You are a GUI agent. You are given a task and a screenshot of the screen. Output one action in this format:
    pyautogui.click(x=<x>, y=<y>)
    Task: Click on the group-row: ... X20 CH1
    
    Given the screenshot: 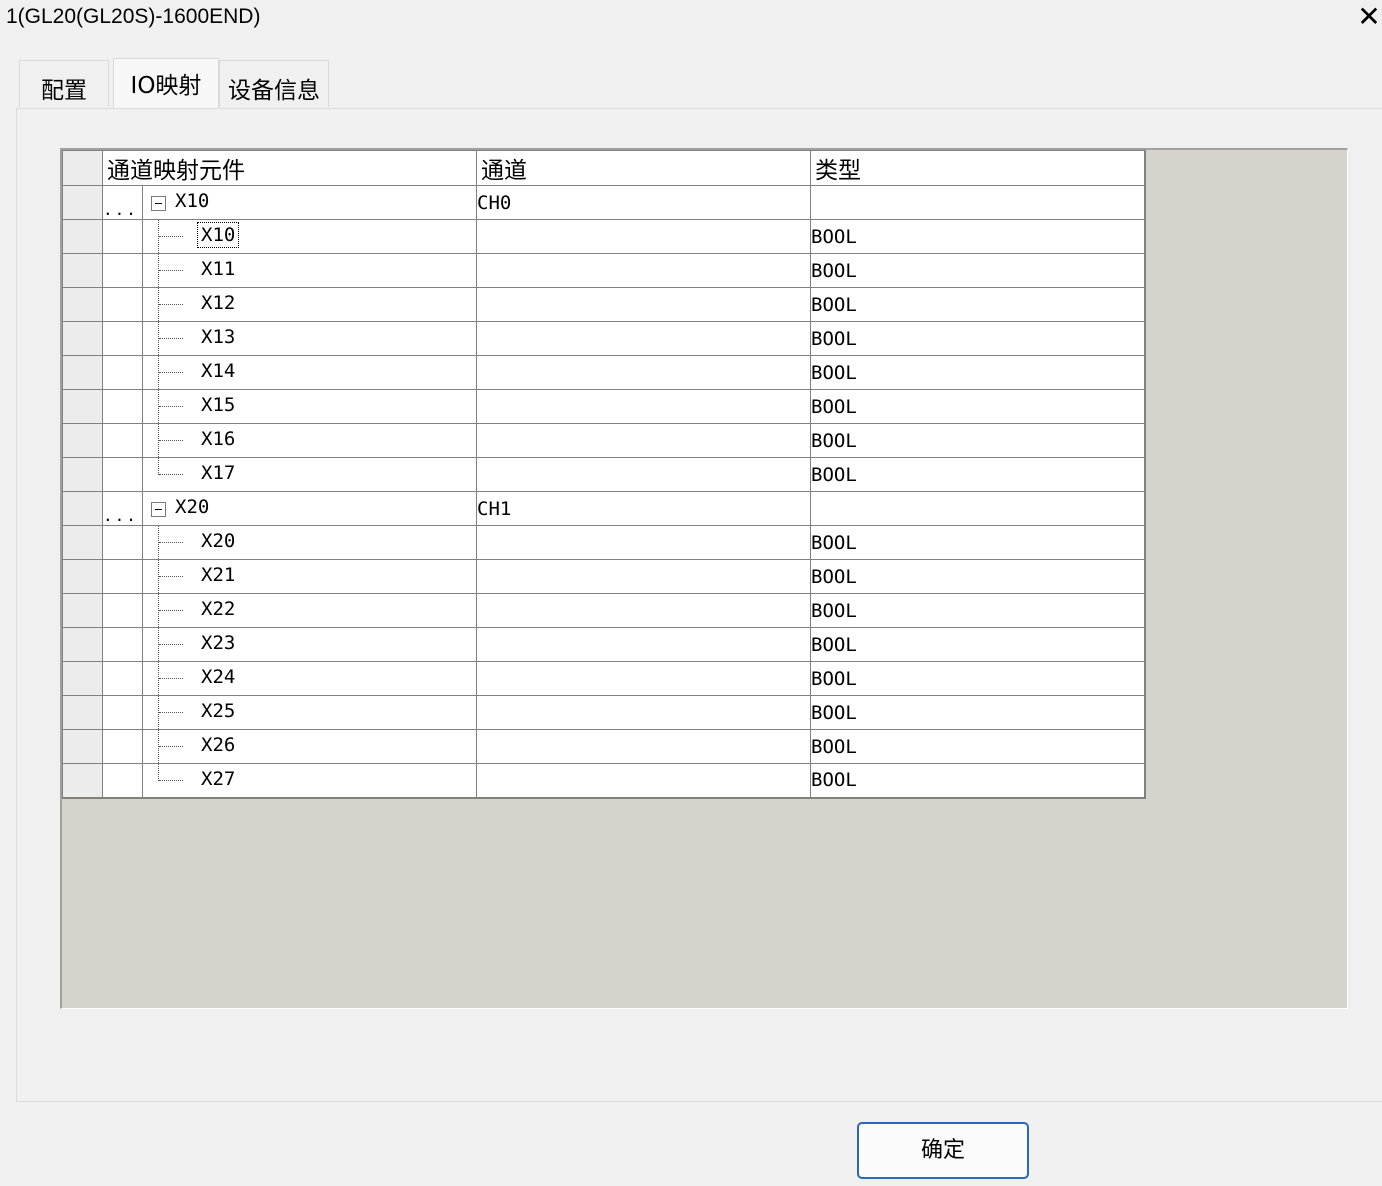 What is the action you would take?
    pyautogui.click(x=603, y=508)
    